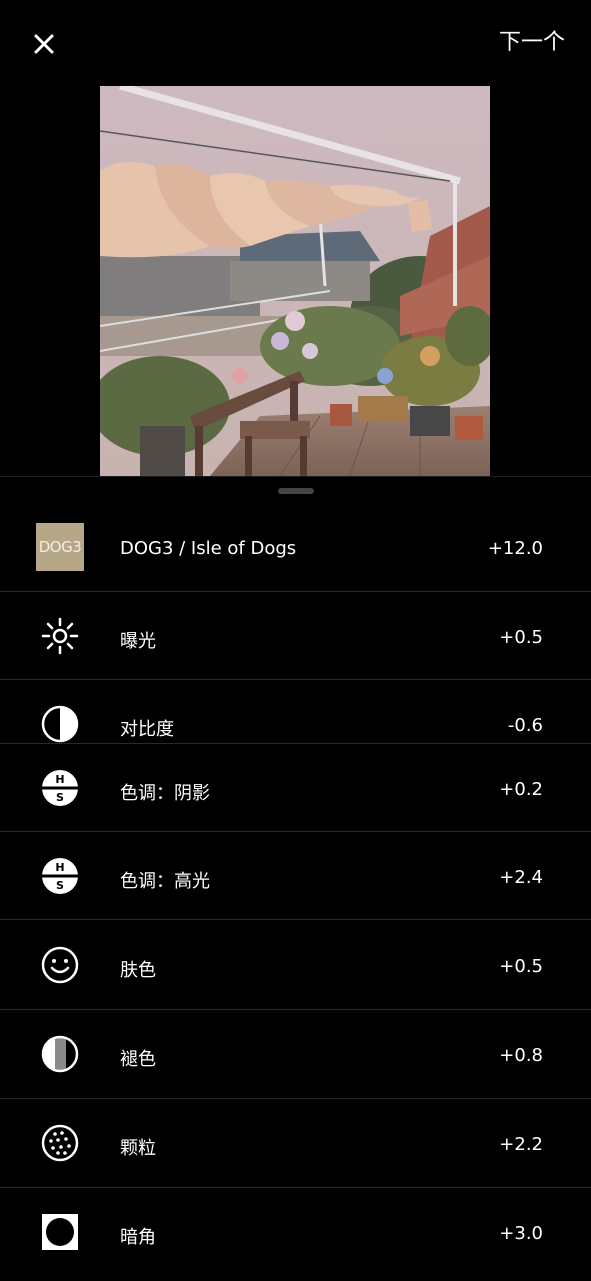 The width and height of the screenshot is (591, 1281). What do you see at coordinates (521, 877) in the screenshot?
I see `adjustment-value: +2.4` at bounding box center [521, 877].